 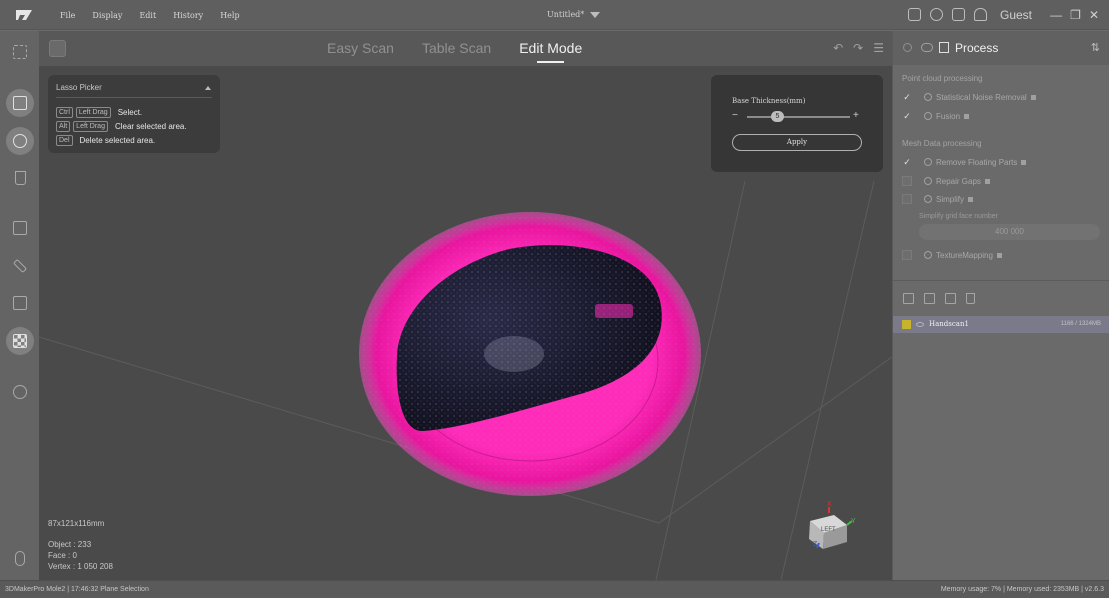 I want to click on view-icon, so click(x=927, y=47).